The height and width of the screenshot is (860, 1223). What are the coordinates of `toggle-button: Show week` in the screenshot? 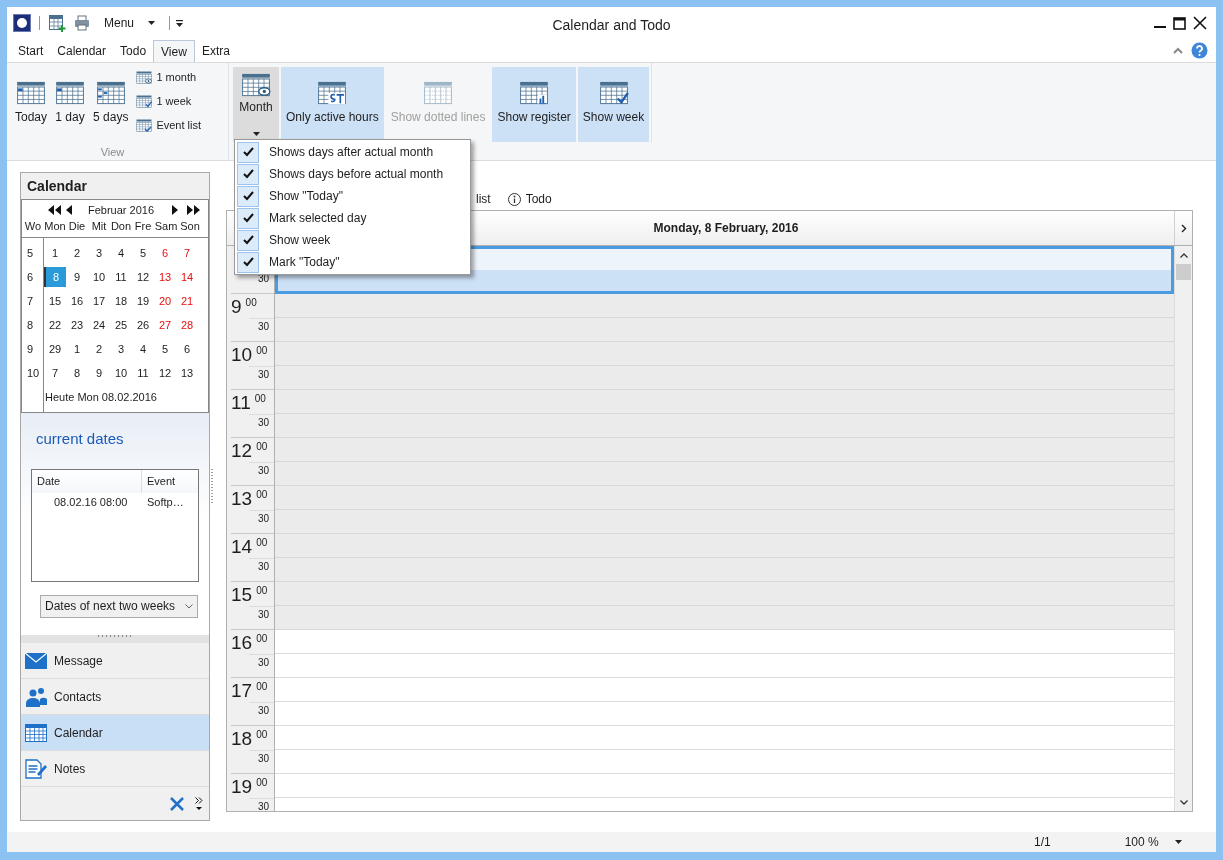 It's located at (613, 104).